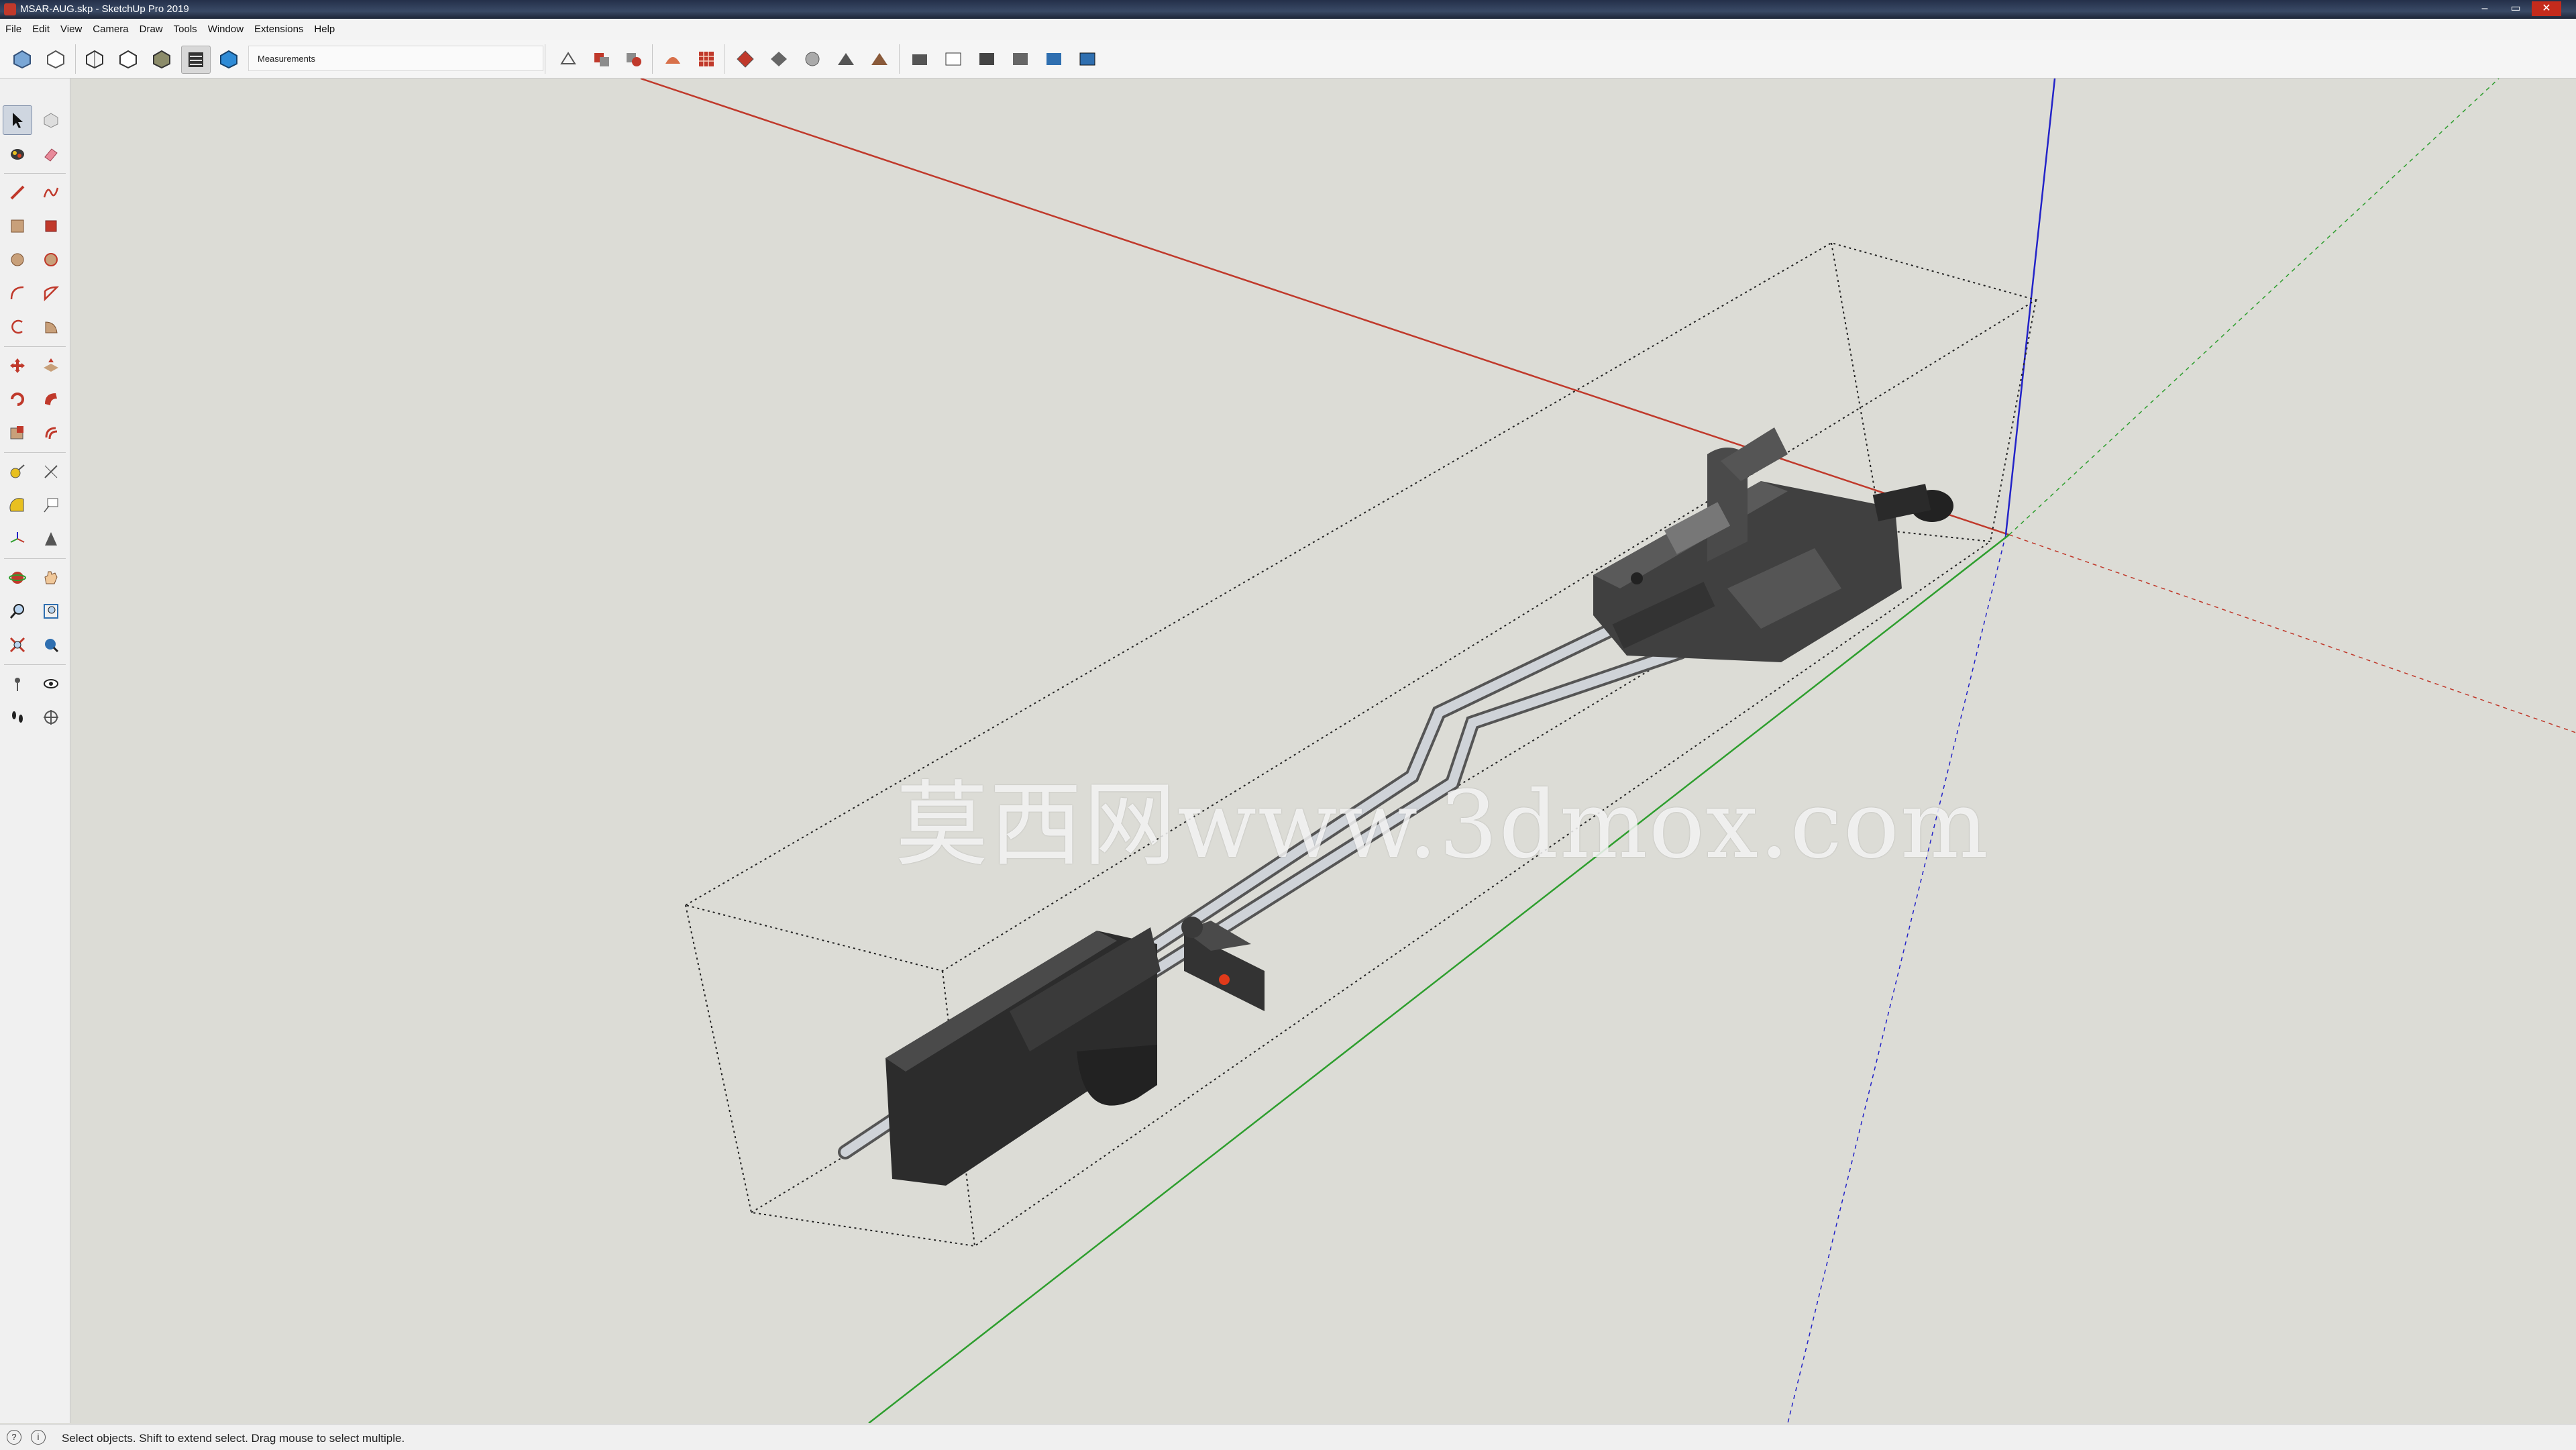  Describe the element at coordinates (2515, 8) in the screenshot. I see `maximize-button: ▭` at that location.